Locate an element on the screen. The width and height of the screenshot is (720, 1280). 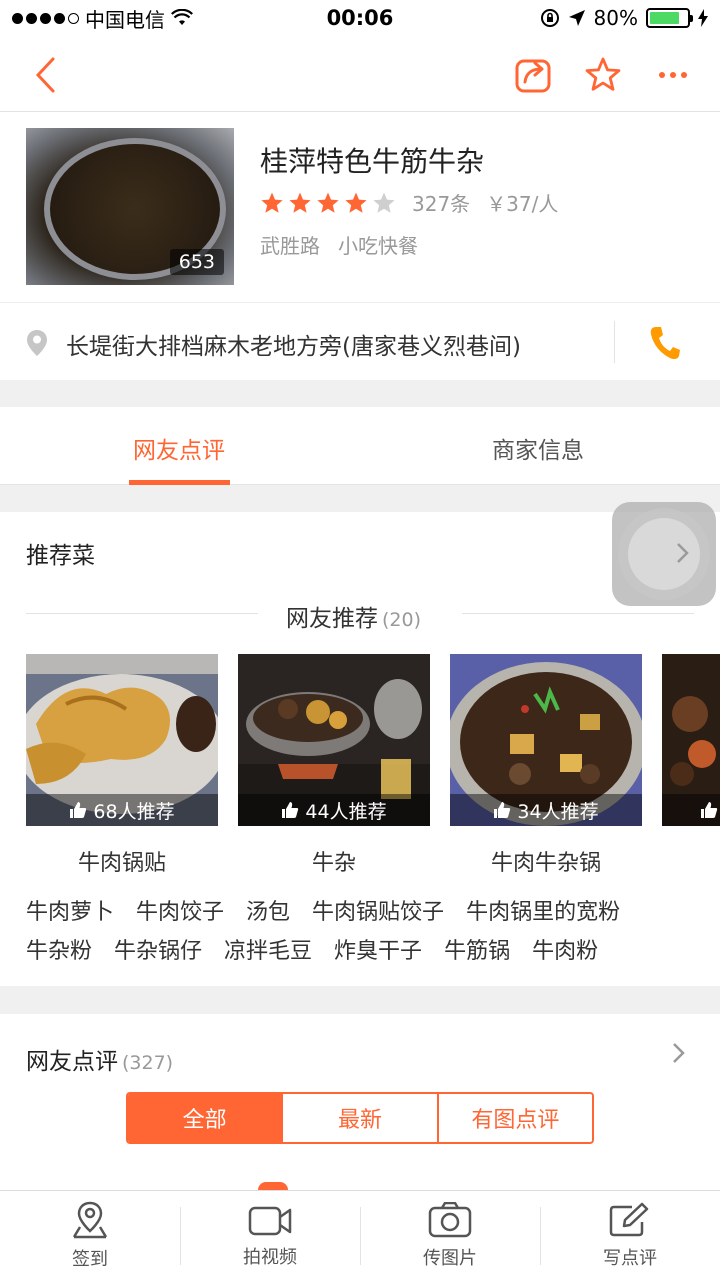
record-video-button: 拍视频 is located at coordinates (270, 1235).